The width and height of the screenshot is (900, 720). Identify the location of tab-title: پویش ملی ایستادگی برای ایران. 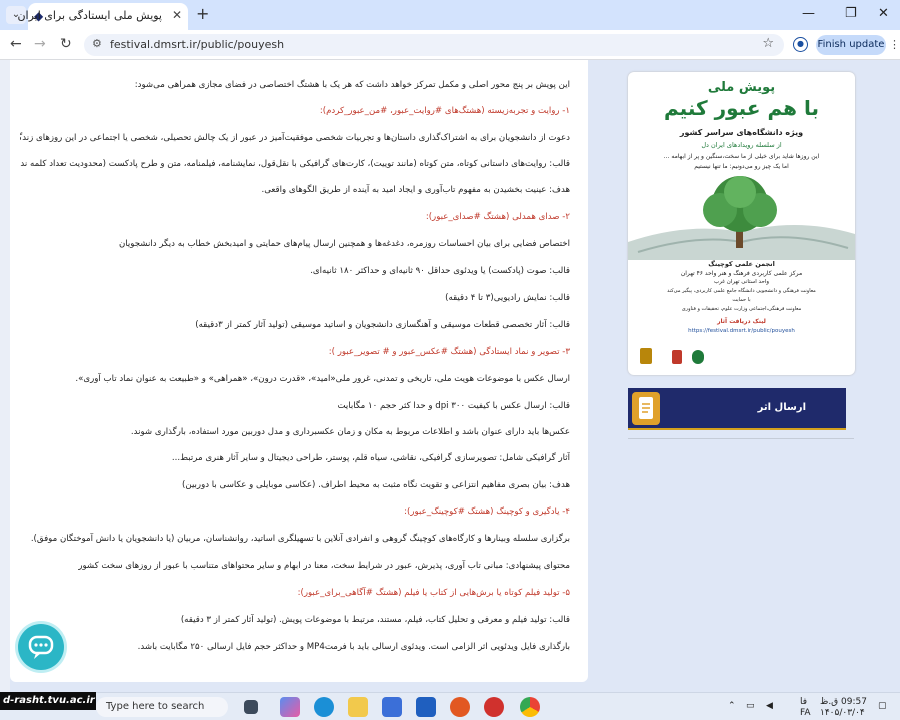
(89, 15).